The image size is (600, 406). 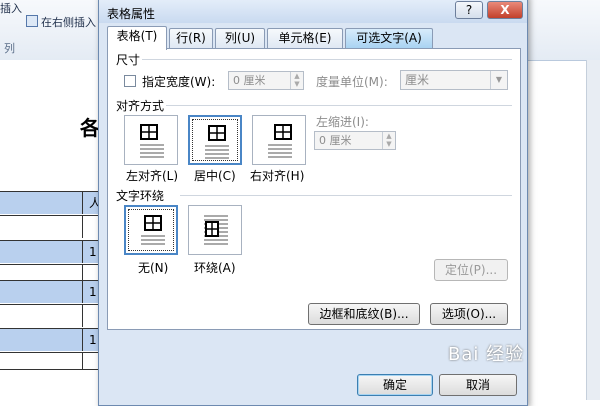 What do you see at coordinates (277, 176) in the screenshot?
I see `align-right-label: 右对齐(H)` at bounding box center [277, 176].